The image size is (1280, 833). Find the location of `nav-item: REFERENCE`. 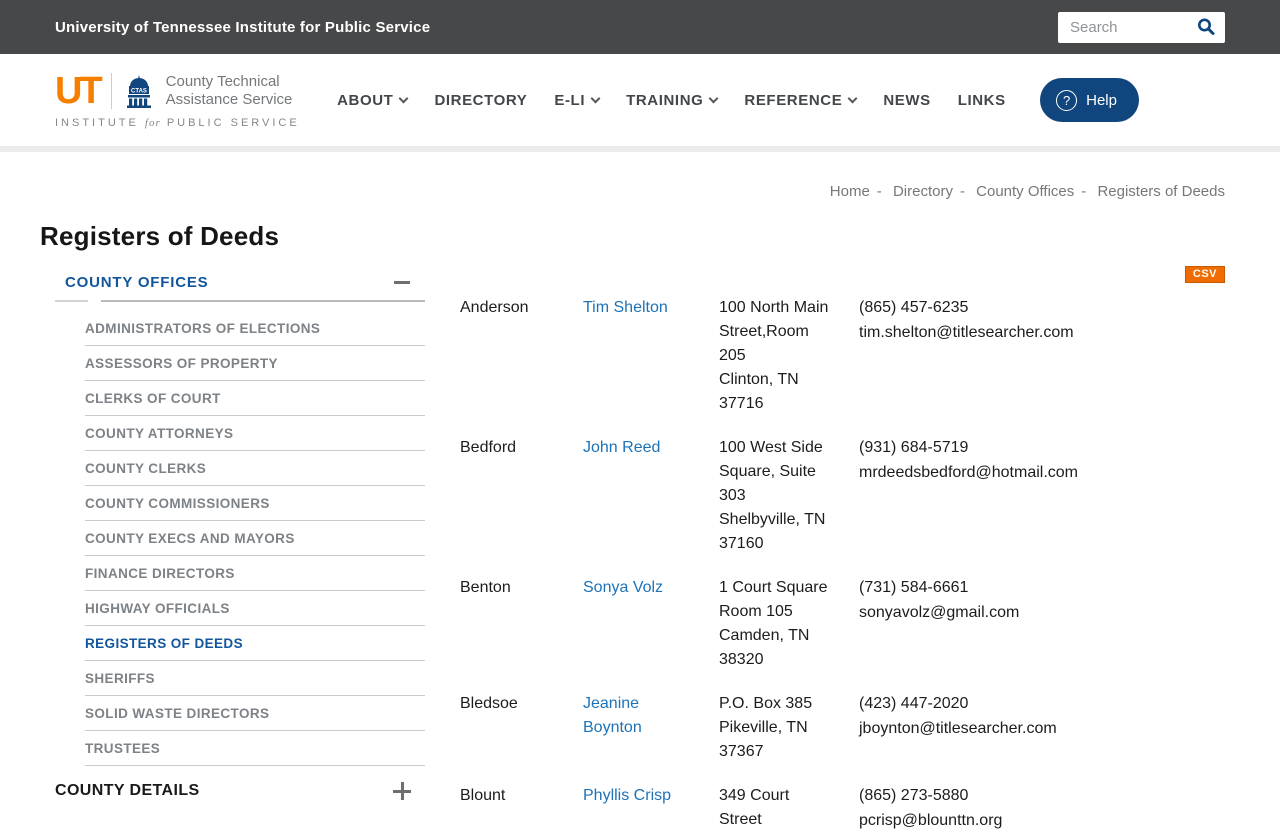

nav-item: REFERENCE is located at coordinates (801, 100).